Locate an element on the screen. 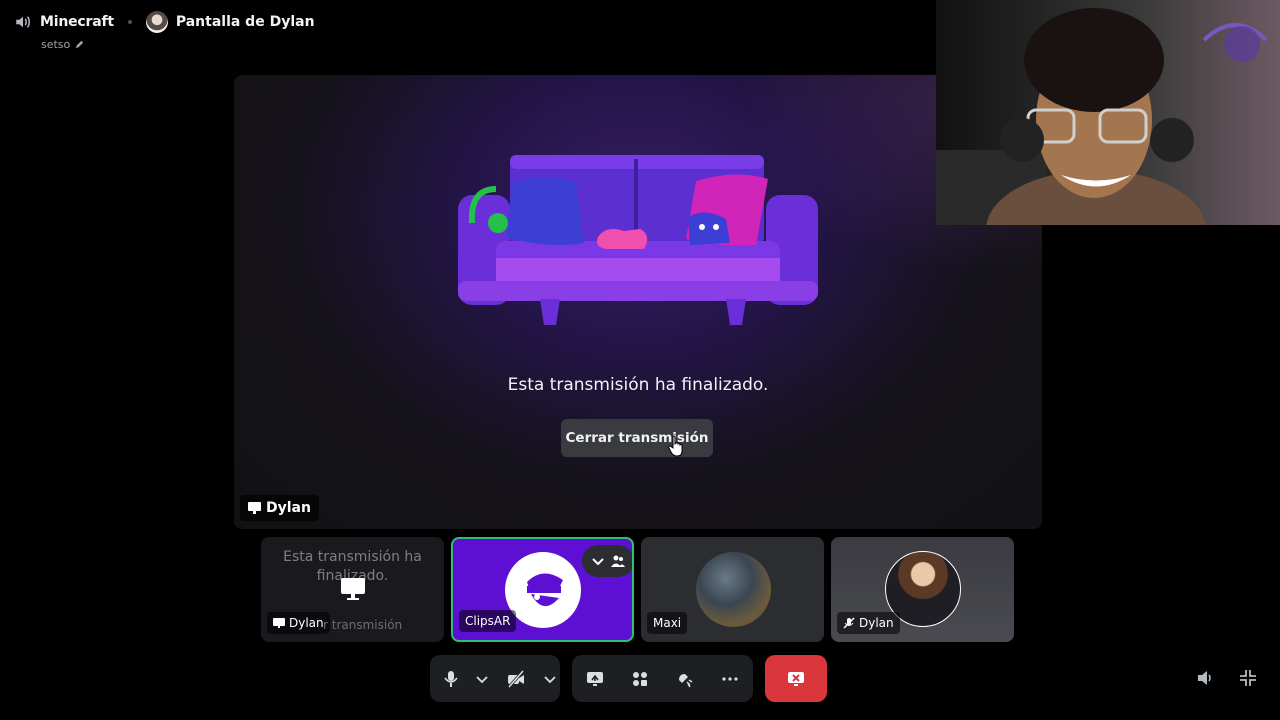  stop-screen-share-icon is located at coordinates (796, 678).